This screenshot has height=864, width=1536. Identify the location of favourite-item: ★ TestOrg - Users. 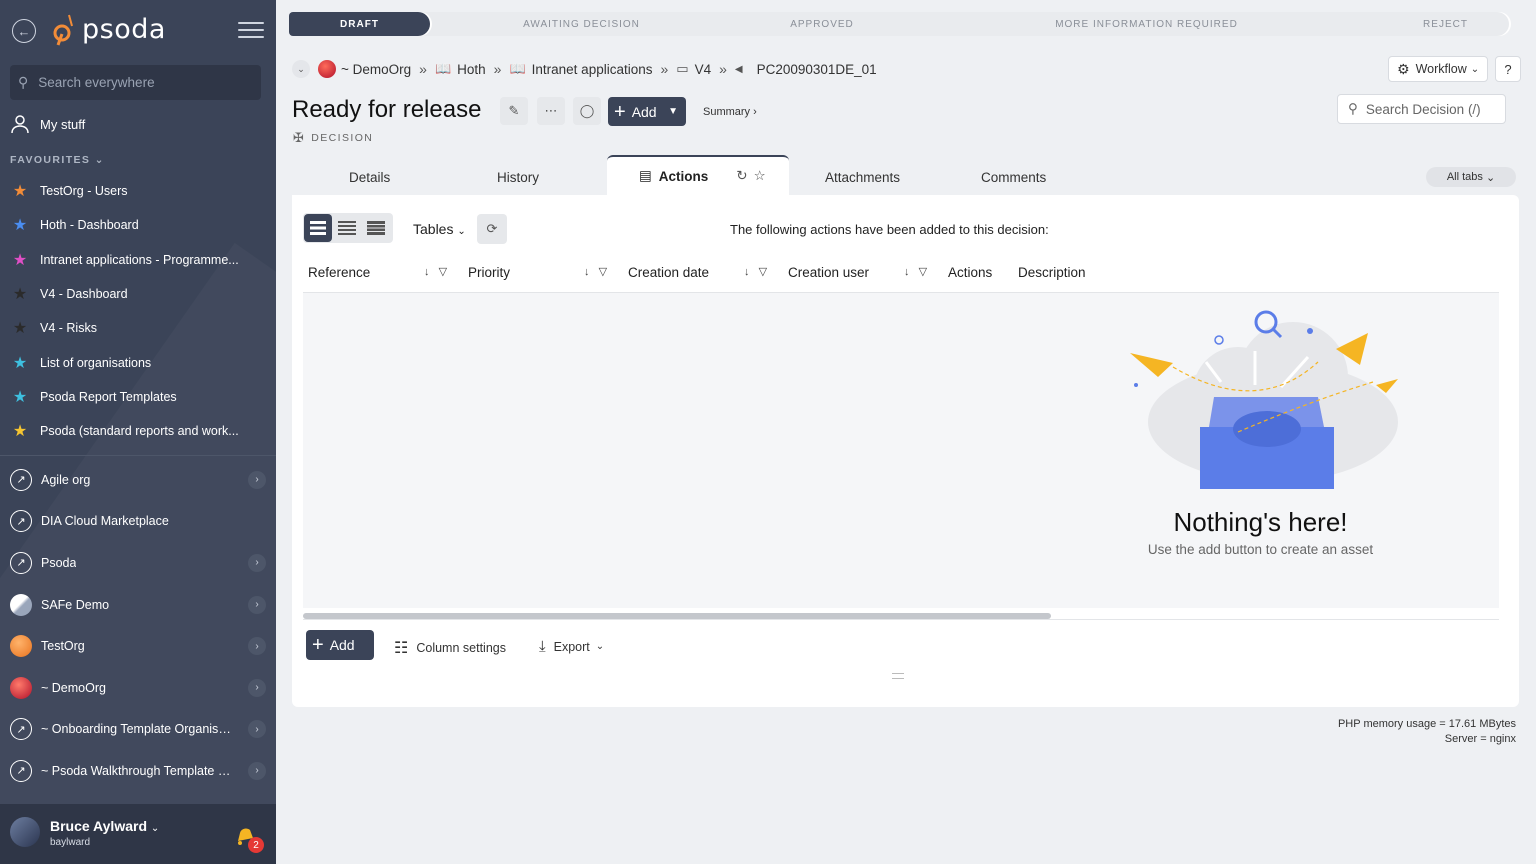
(140, 191).